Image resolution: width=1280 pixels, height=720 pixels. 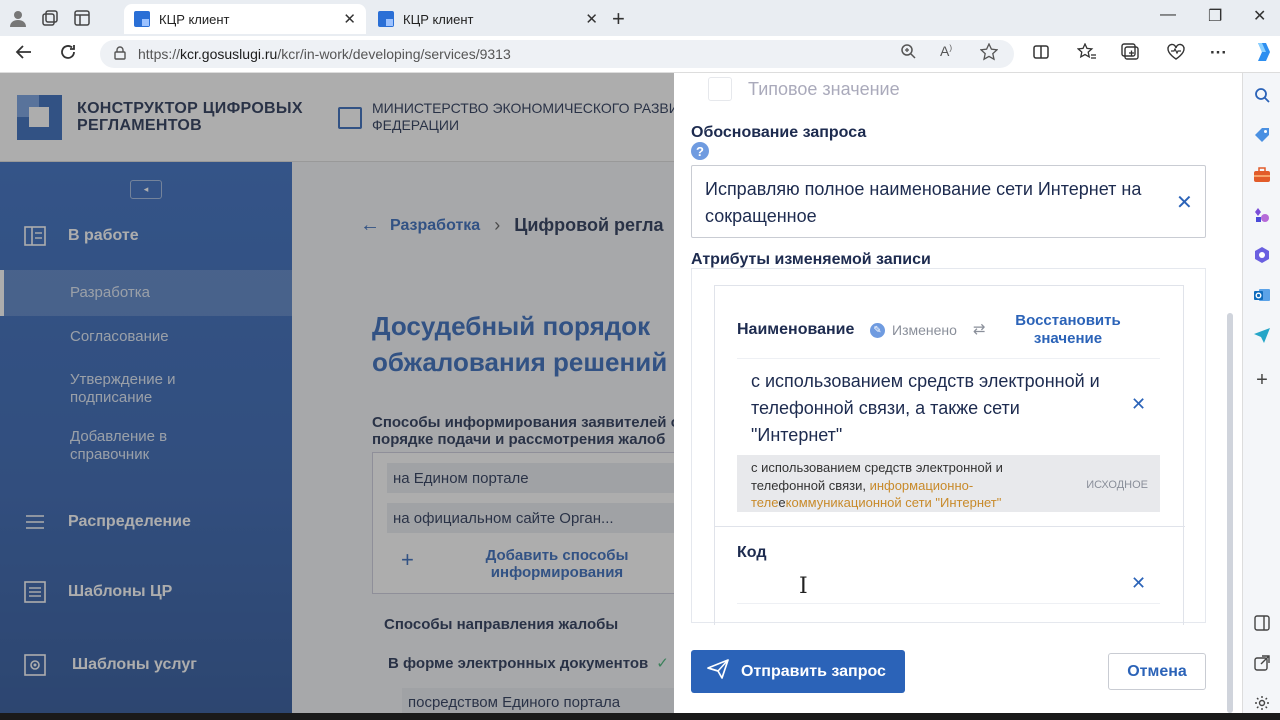 What do you see at coordinates (979, 329) in the screenshot?
I see `restore-arrow-icon: ⇄` at bounding box center [979, 329].